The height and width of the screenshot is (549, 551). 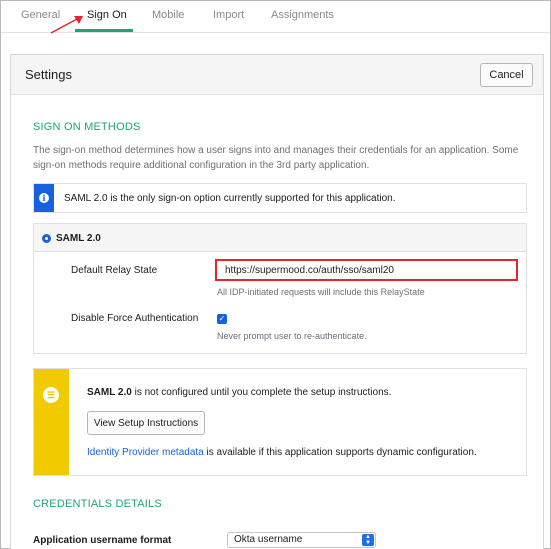 What do you see at coordinates (135, 318) in the screenshot?
I see `force-auth-label: Disable Force Authentication` at bounding box center [135, 318].